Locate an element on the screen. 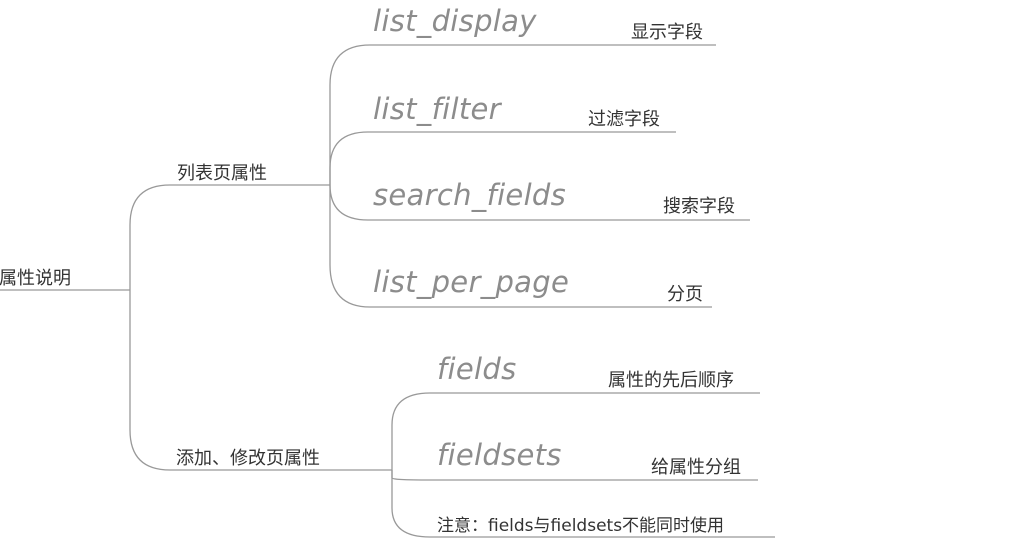 The width and height of the screenshot is (1028, 546). leaf-desc-list-filter: 过滤字段 is located at coordinates (624, 119).